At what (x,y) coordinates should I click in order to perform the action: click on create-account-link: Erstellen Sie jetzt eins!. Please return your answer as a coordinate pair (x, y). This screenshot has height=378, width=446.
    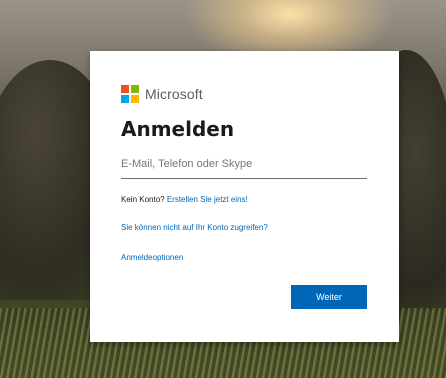
    Looking at the image, I should click on (207, 199).